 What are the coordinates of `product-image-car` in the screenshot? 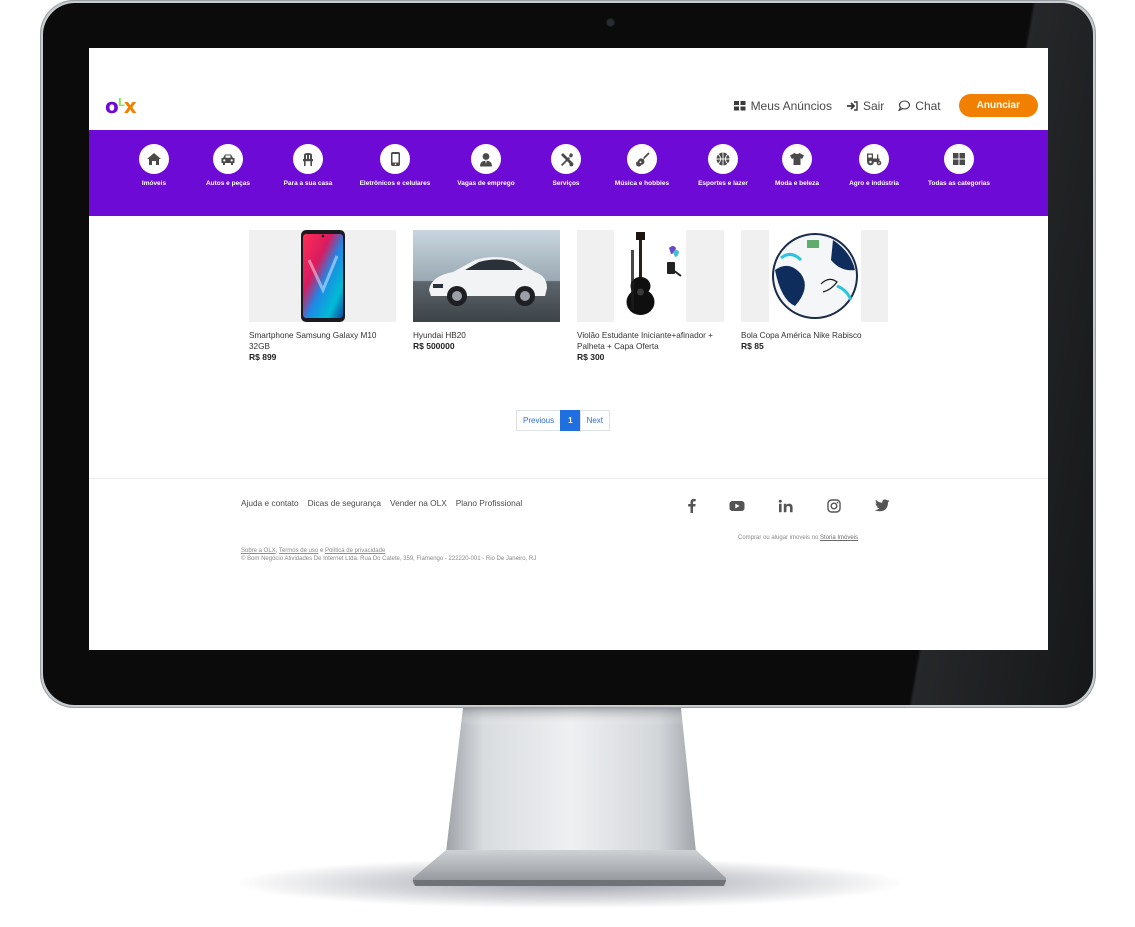 It's located at (486, 276).